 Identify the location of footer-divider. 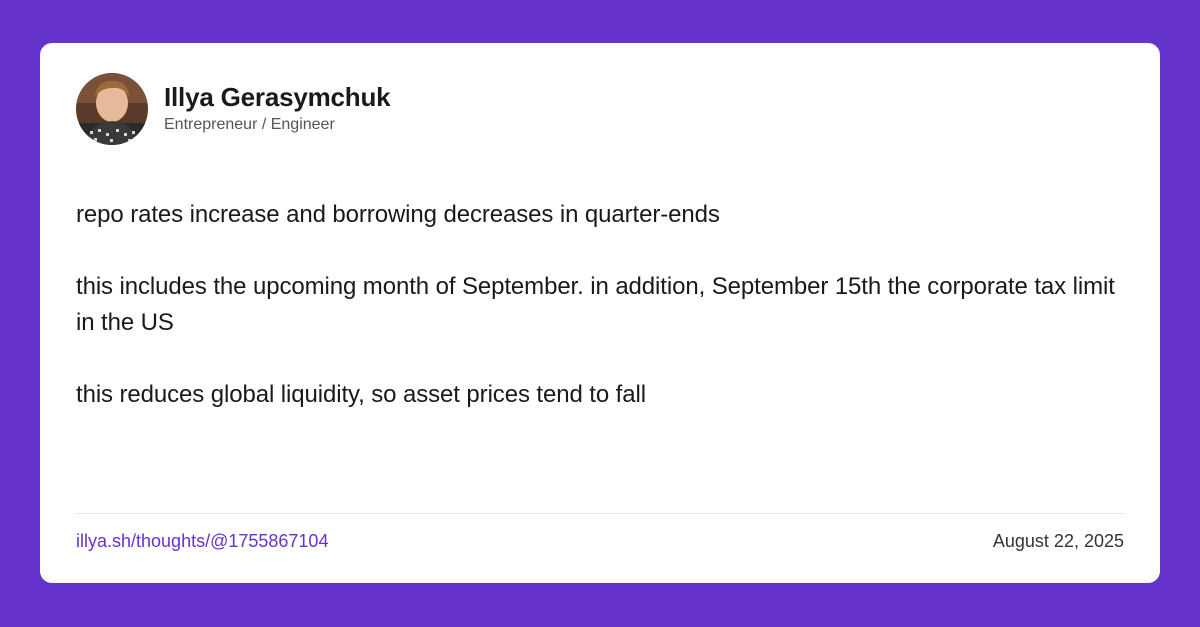
(600, 513).